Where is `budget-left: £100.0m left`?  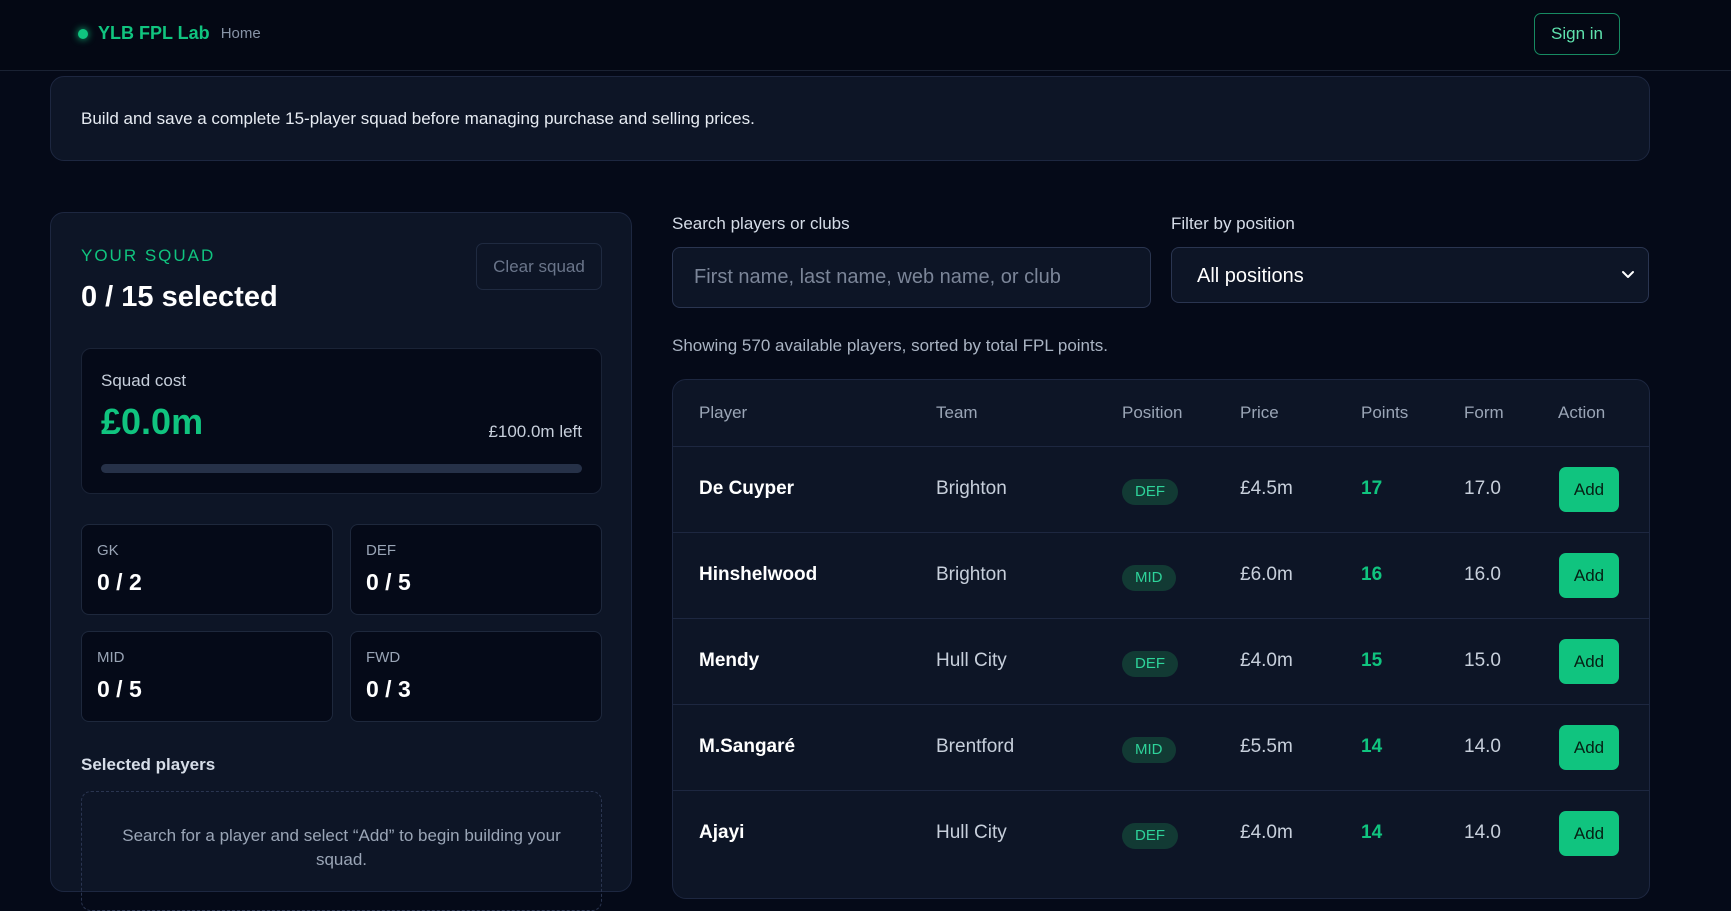
budget-left: £100.0m left is located at coordinates (535, 431).